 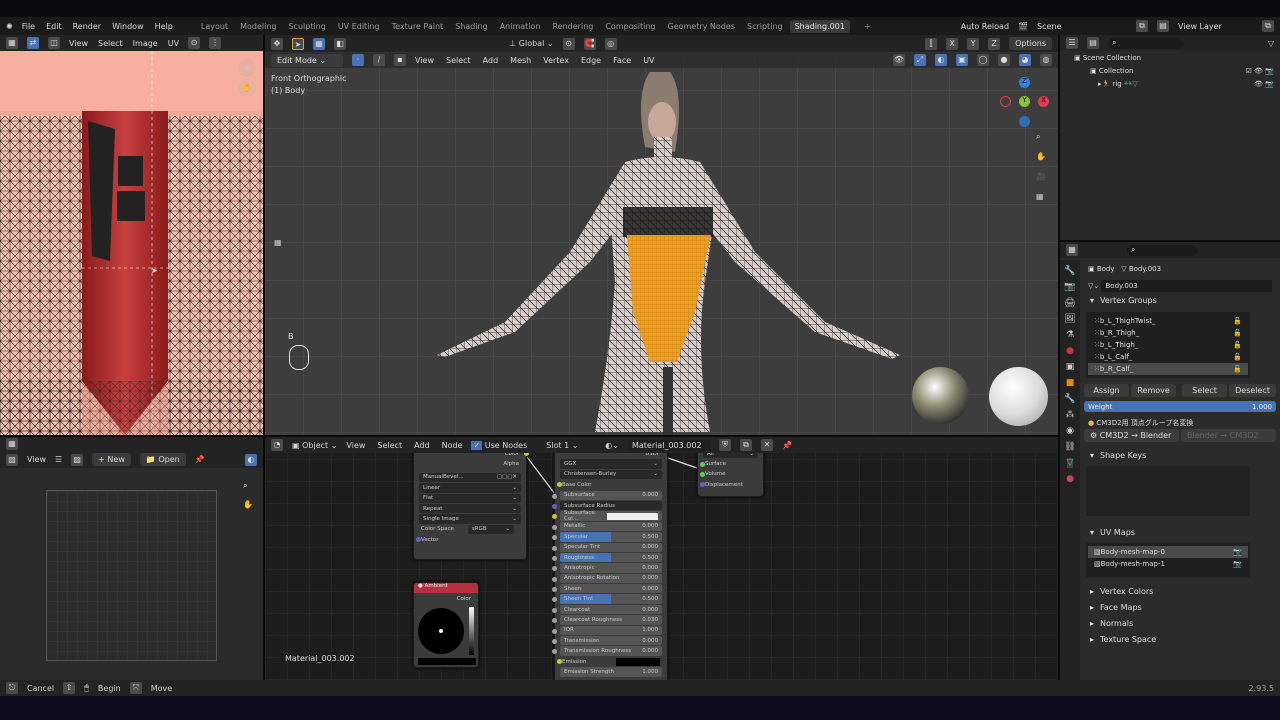 What do you see at coordinates (1168, 357) in the screenshot?
I see `vertex-group-item: ⁙ b_L_Calf_ 🔓` at bounding box center [1168, 357].